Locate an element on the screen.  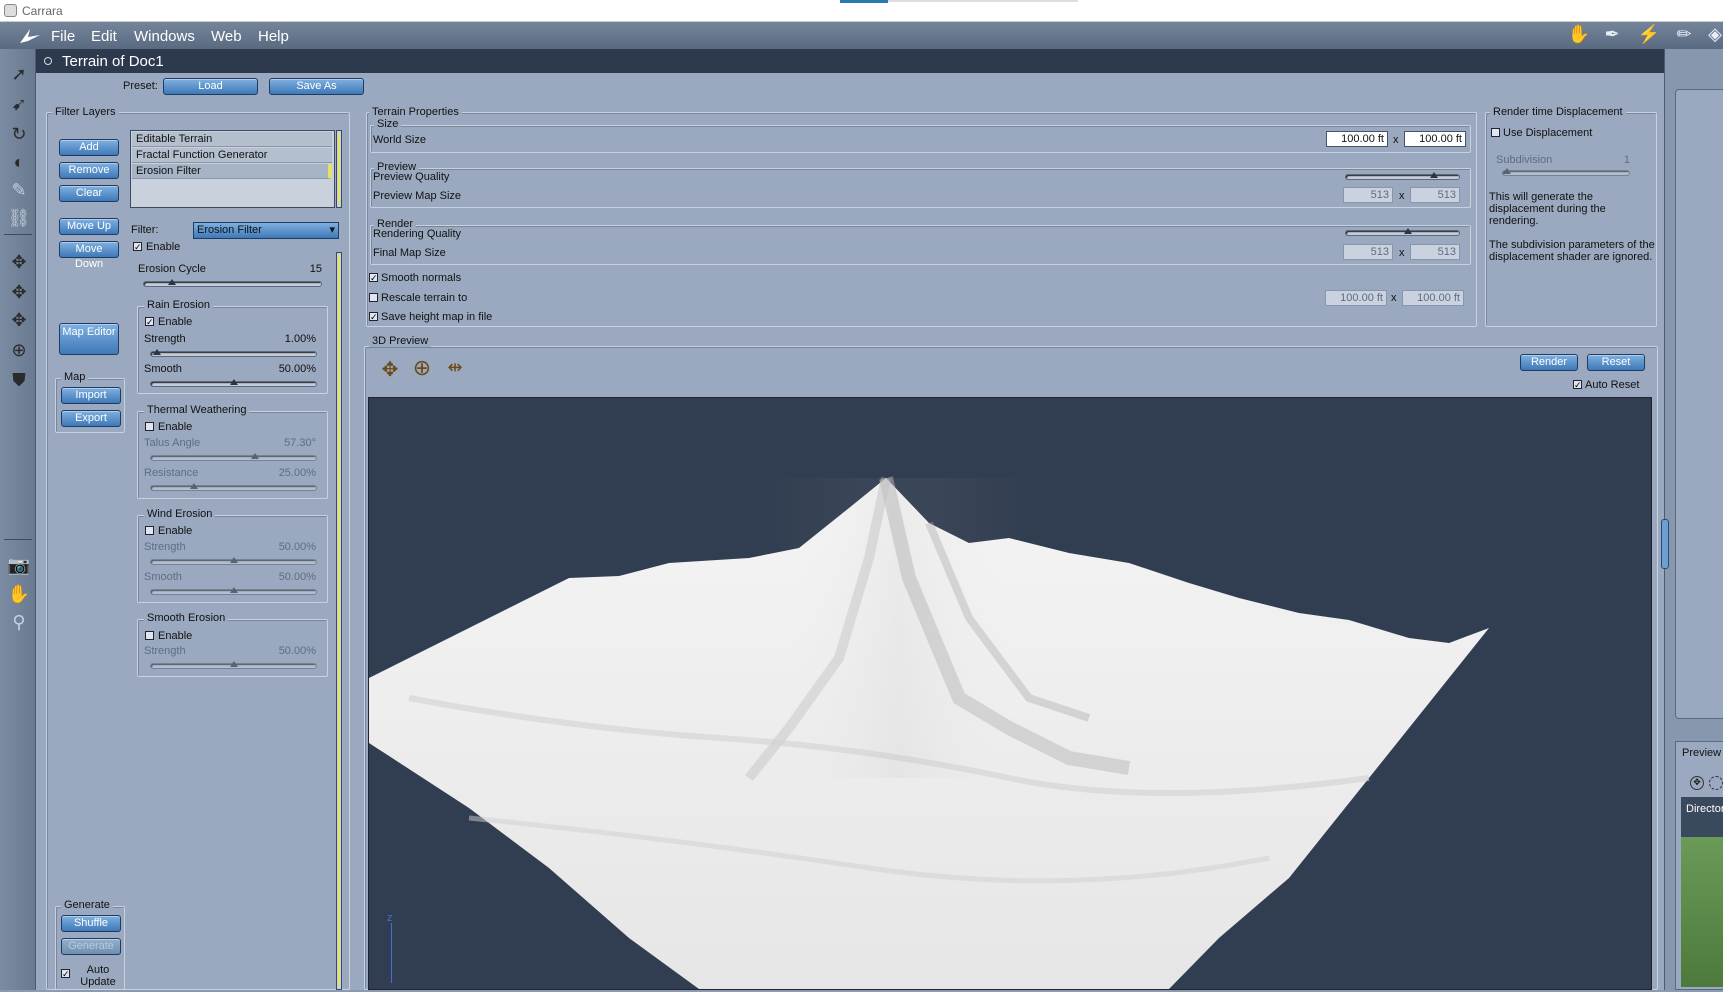
preview-map-width-input: 513 is located at coordinates (1368, 195).